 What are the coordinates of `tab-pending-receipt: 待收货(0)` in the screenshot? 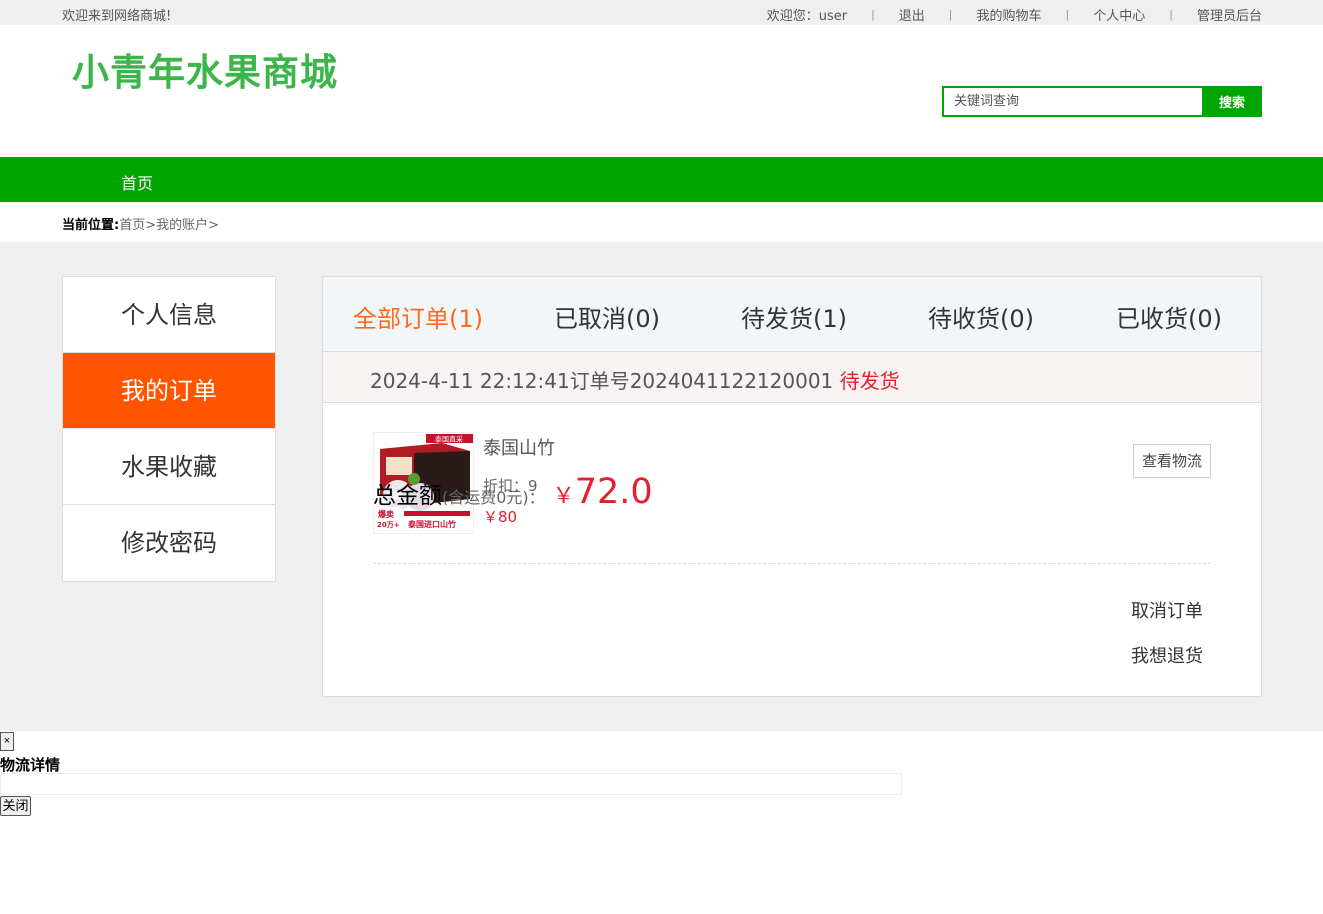 It's located at (981, 316).